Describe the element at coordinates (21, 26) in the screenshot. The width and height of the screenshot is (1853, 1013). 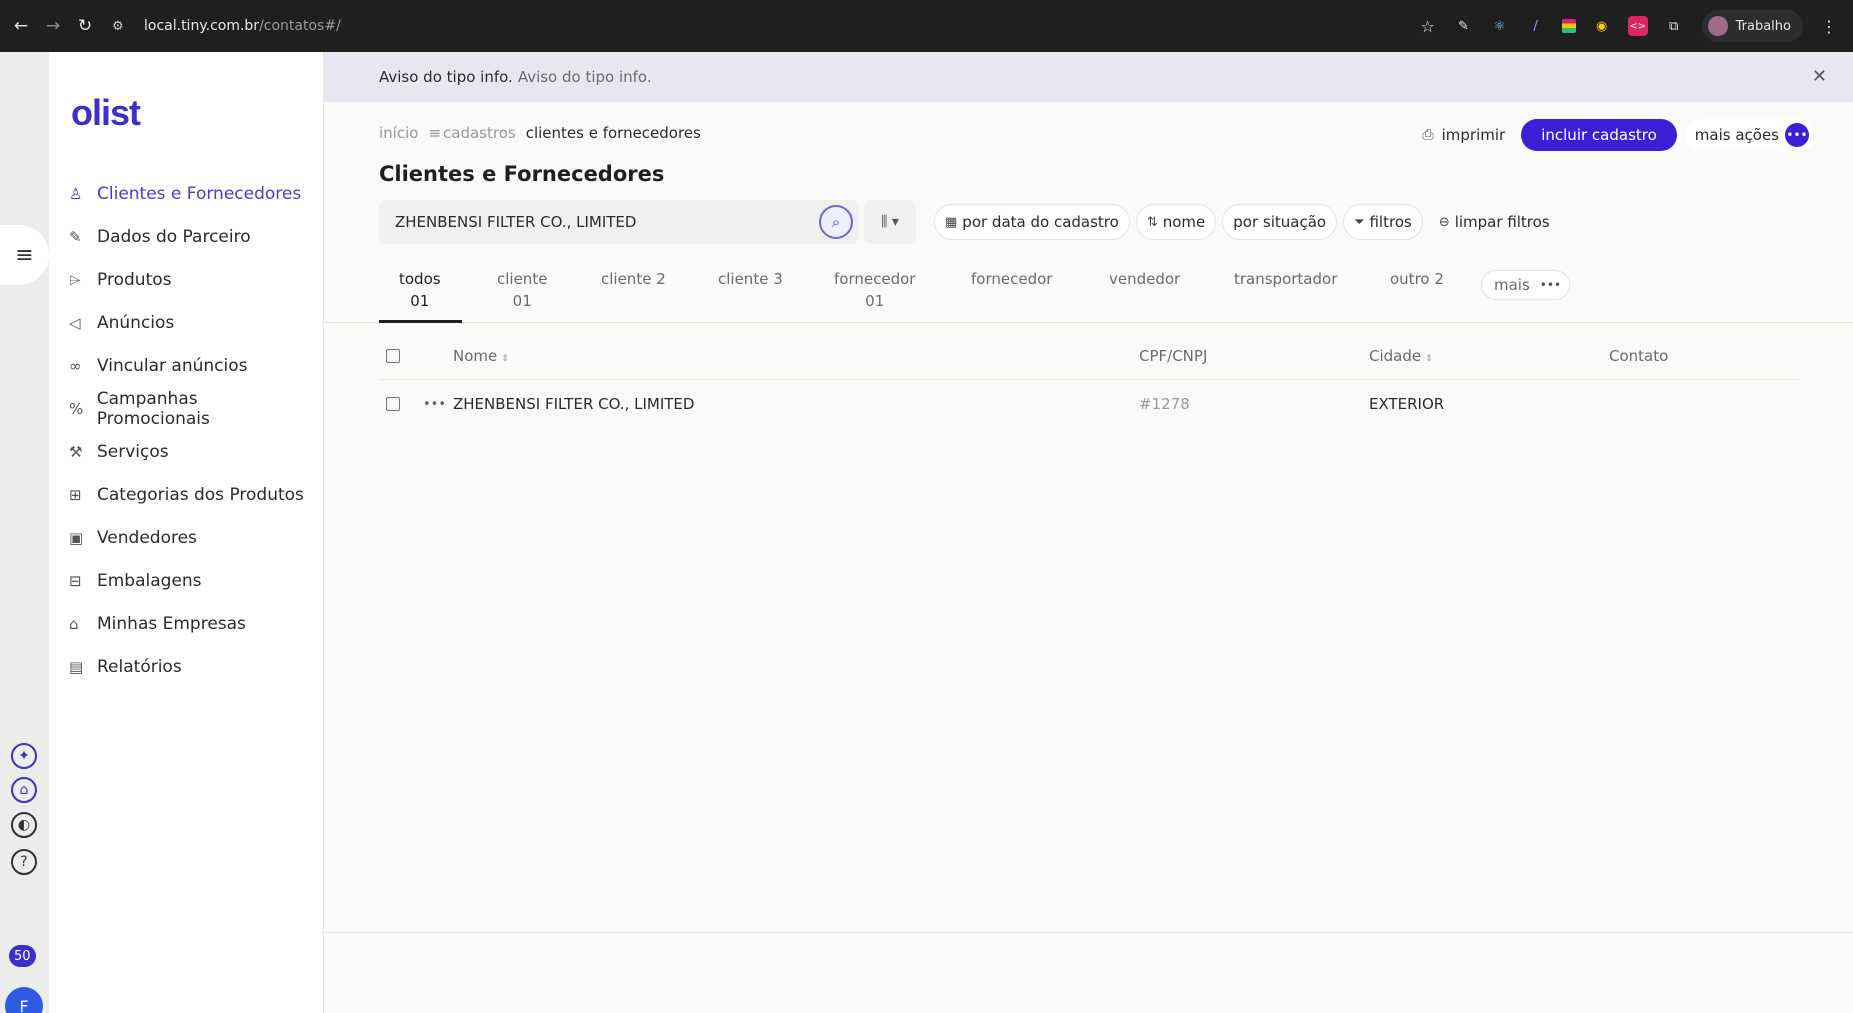
I see `back-icon: ←` at that location.